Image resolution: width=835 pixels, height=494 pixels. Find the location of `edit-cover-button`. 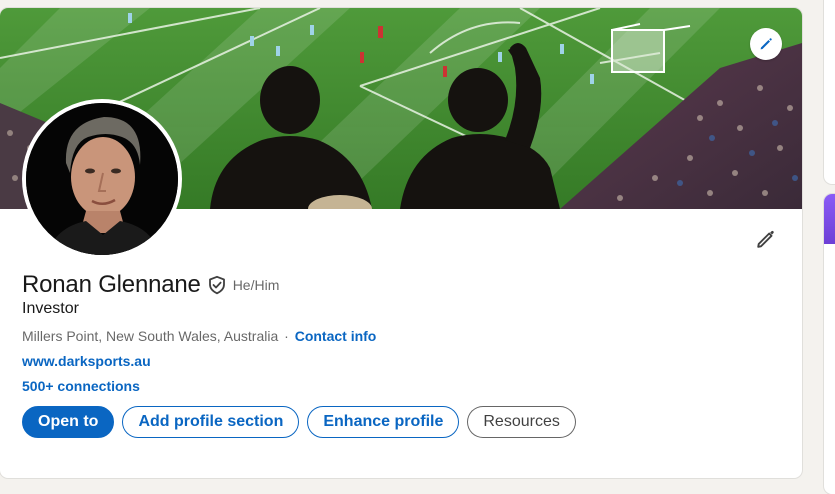

edit-cover-button is located at coordinates (766, 44).